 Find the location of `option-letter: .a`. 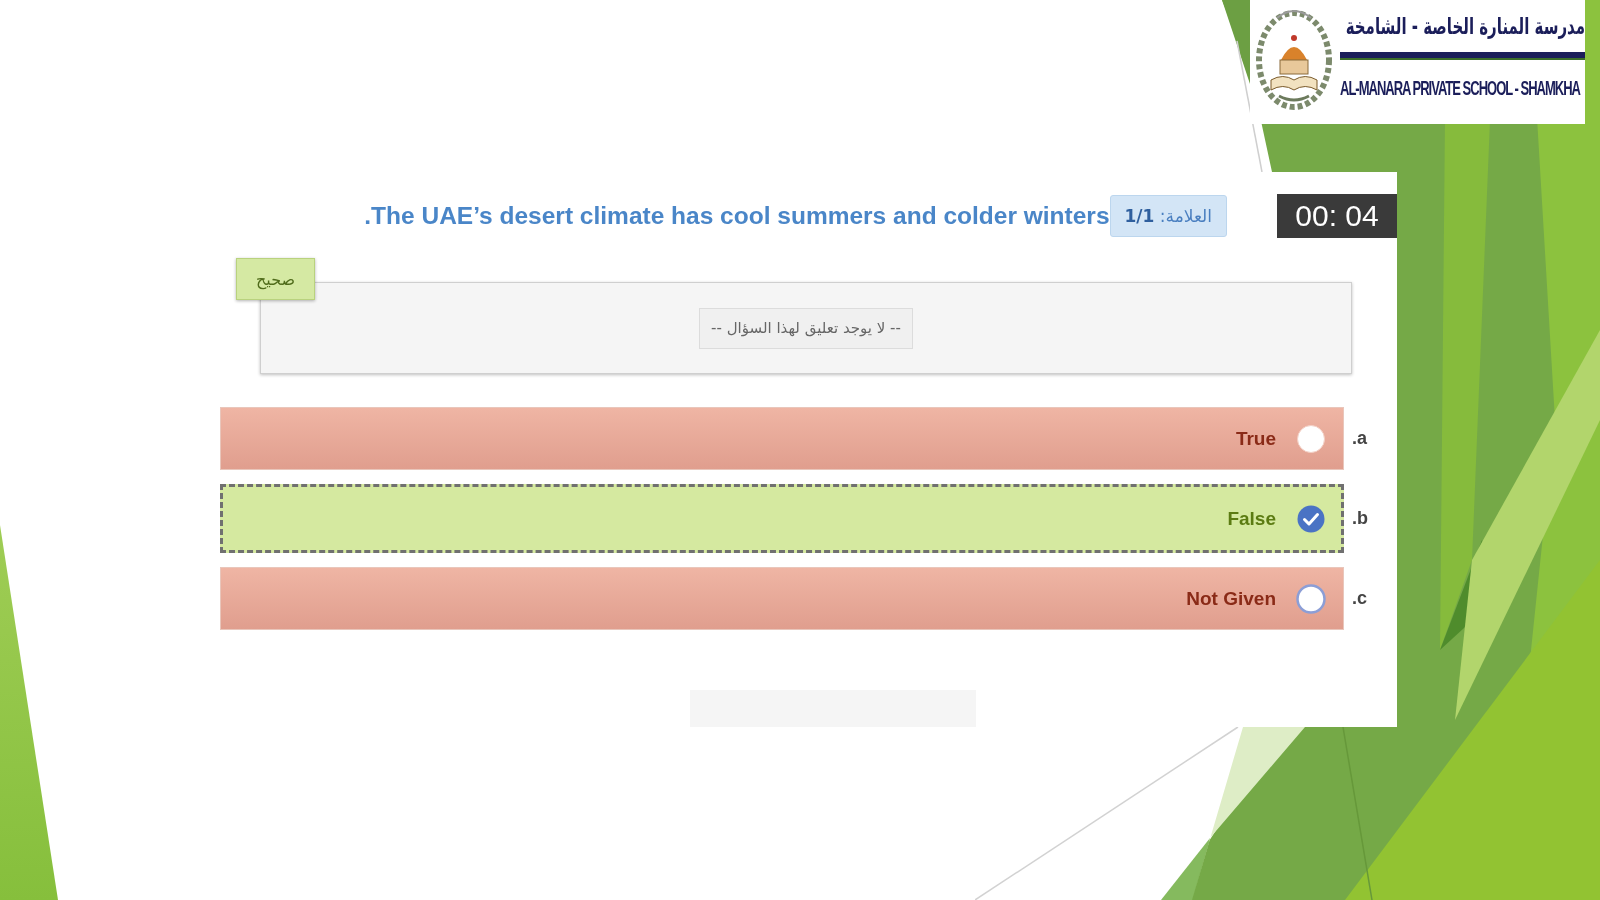

option-letter: .a is located at coordinates (1359, 438).